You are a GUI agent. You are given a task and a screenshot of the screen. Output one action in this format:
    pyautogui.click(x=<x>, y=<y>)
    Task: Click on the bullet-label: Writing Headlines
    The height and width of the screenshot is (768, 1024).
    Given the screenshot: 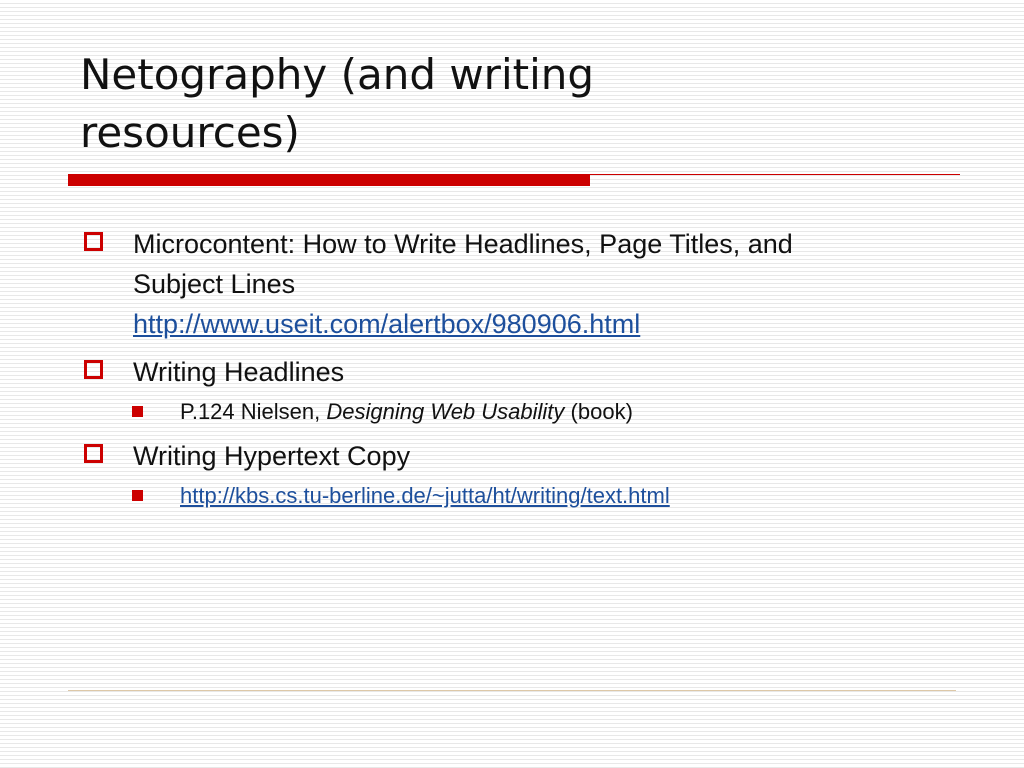 What is the action you would take?
    pyautogui.click(x=239, y=372)
    